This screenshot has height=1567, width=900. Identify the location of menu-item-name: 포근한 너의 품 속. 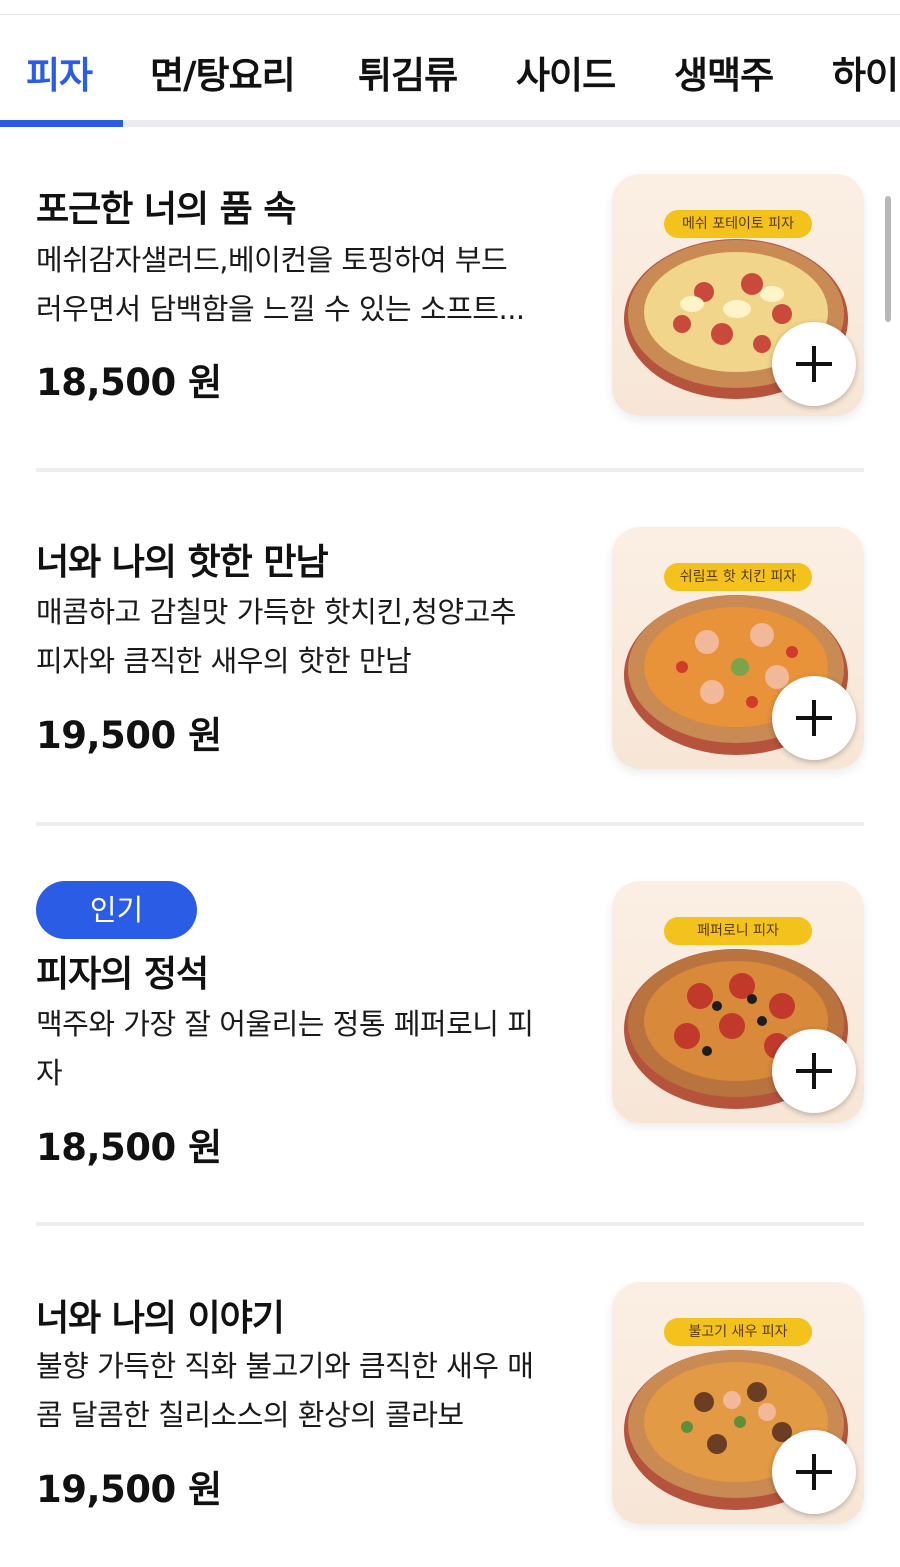
(166, 209).